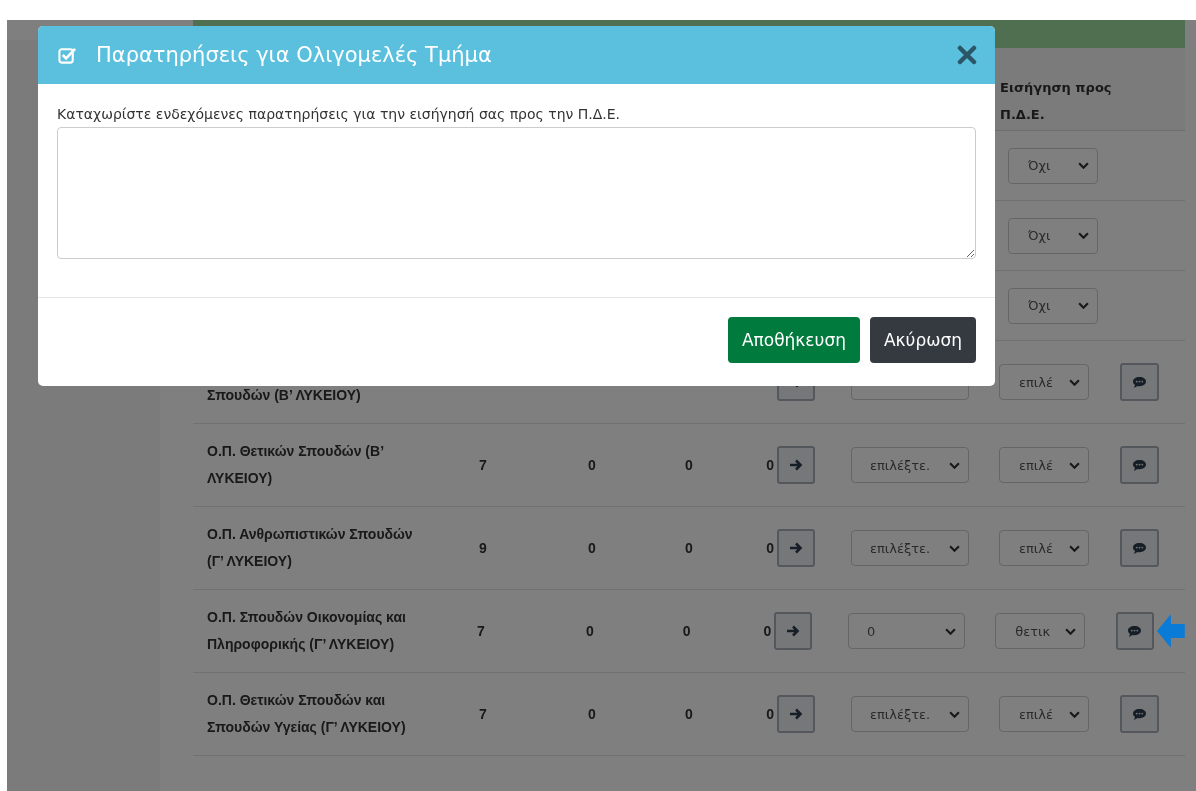 The image size is (1196, 791). Describe the element at coordinates (339, 114) in the screenshot. I see `field-label: Καταχωρίστε ενδεχόμενες παρατηρήσεις για την εισήγησή σας προς την Π.Δ.Ε.` at that location.